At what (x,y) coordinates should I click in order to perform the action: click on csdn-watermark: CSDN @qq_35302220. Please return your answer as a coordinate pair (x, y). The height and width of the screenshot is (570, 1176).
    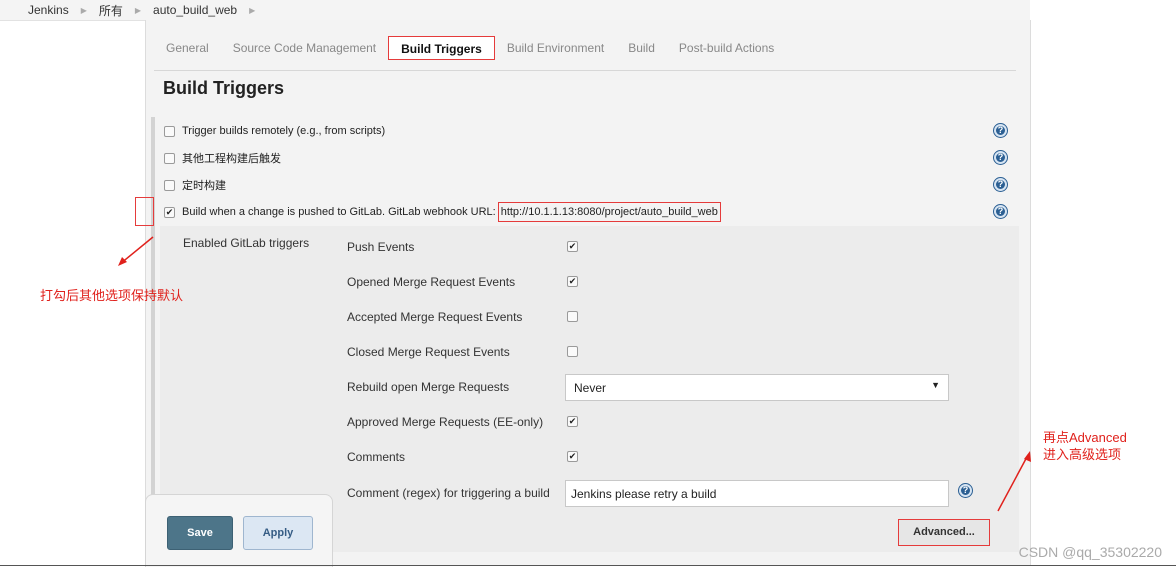
    Looking at the image, I should click on (1090, 552).